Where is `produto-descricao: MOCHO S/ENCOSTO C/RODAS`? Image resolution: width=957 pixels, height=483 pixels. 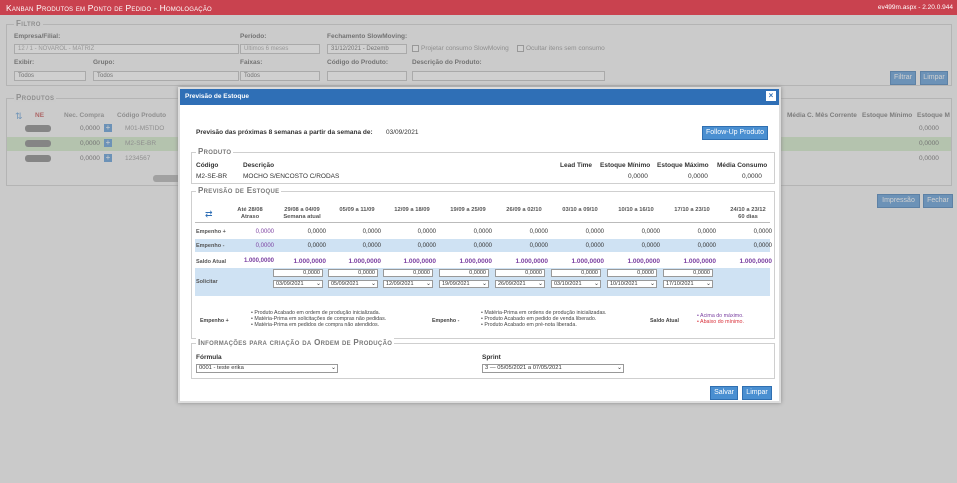
produto-descricao: MOCHO S/ENCOSTO C/RODAS is located at coordinates (291, 176).